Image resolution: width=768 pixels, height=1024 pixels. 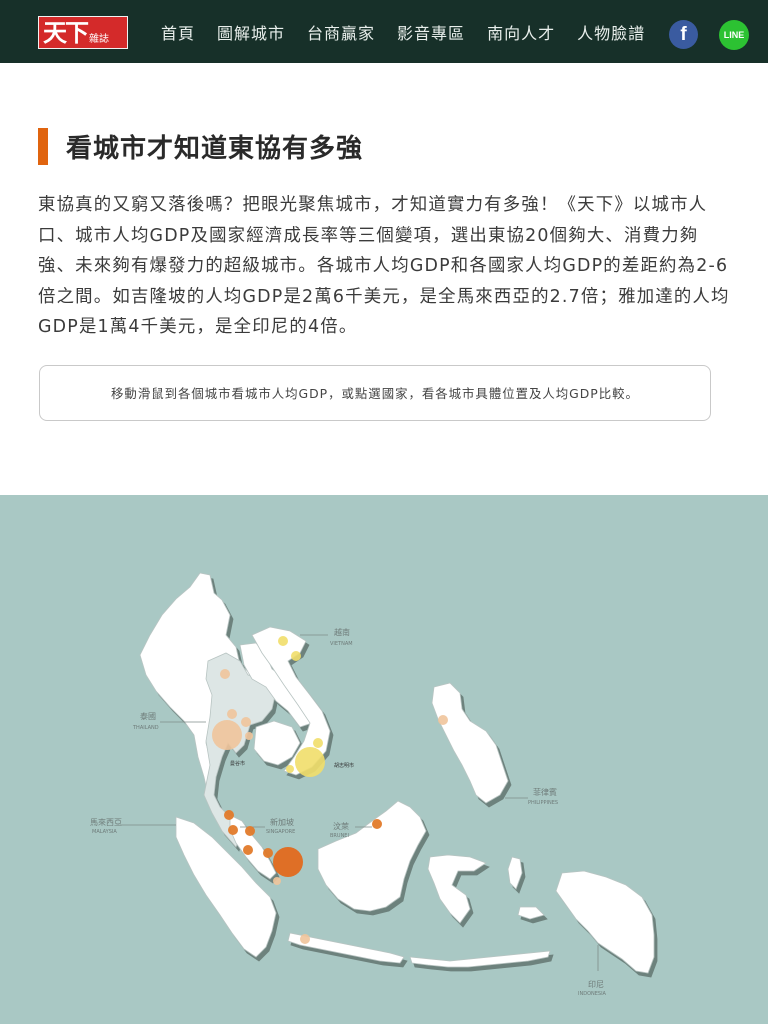 What do you see at coordinates (605, 922) in the screenshot?
I see `island-papua` at bounding box center [605, 922].